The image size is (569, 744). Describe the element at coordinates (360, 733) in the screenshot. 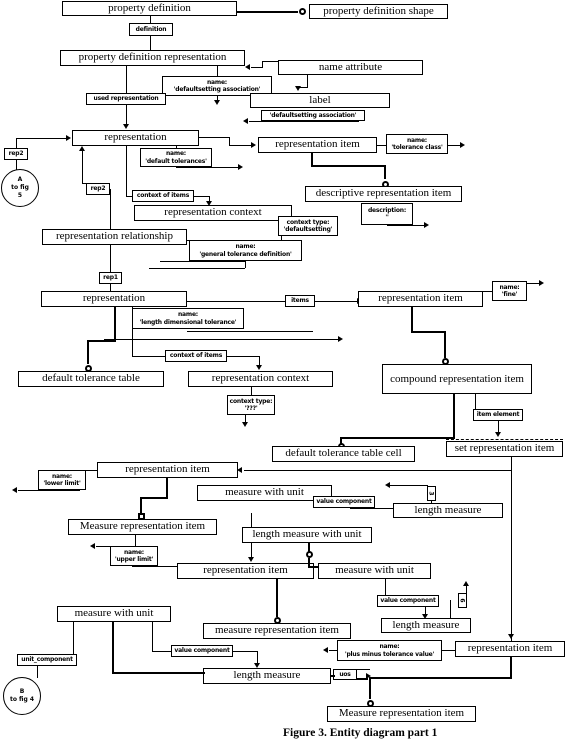

I see `figure-caption: Figure 3. Entity diagram part 1` at that location.